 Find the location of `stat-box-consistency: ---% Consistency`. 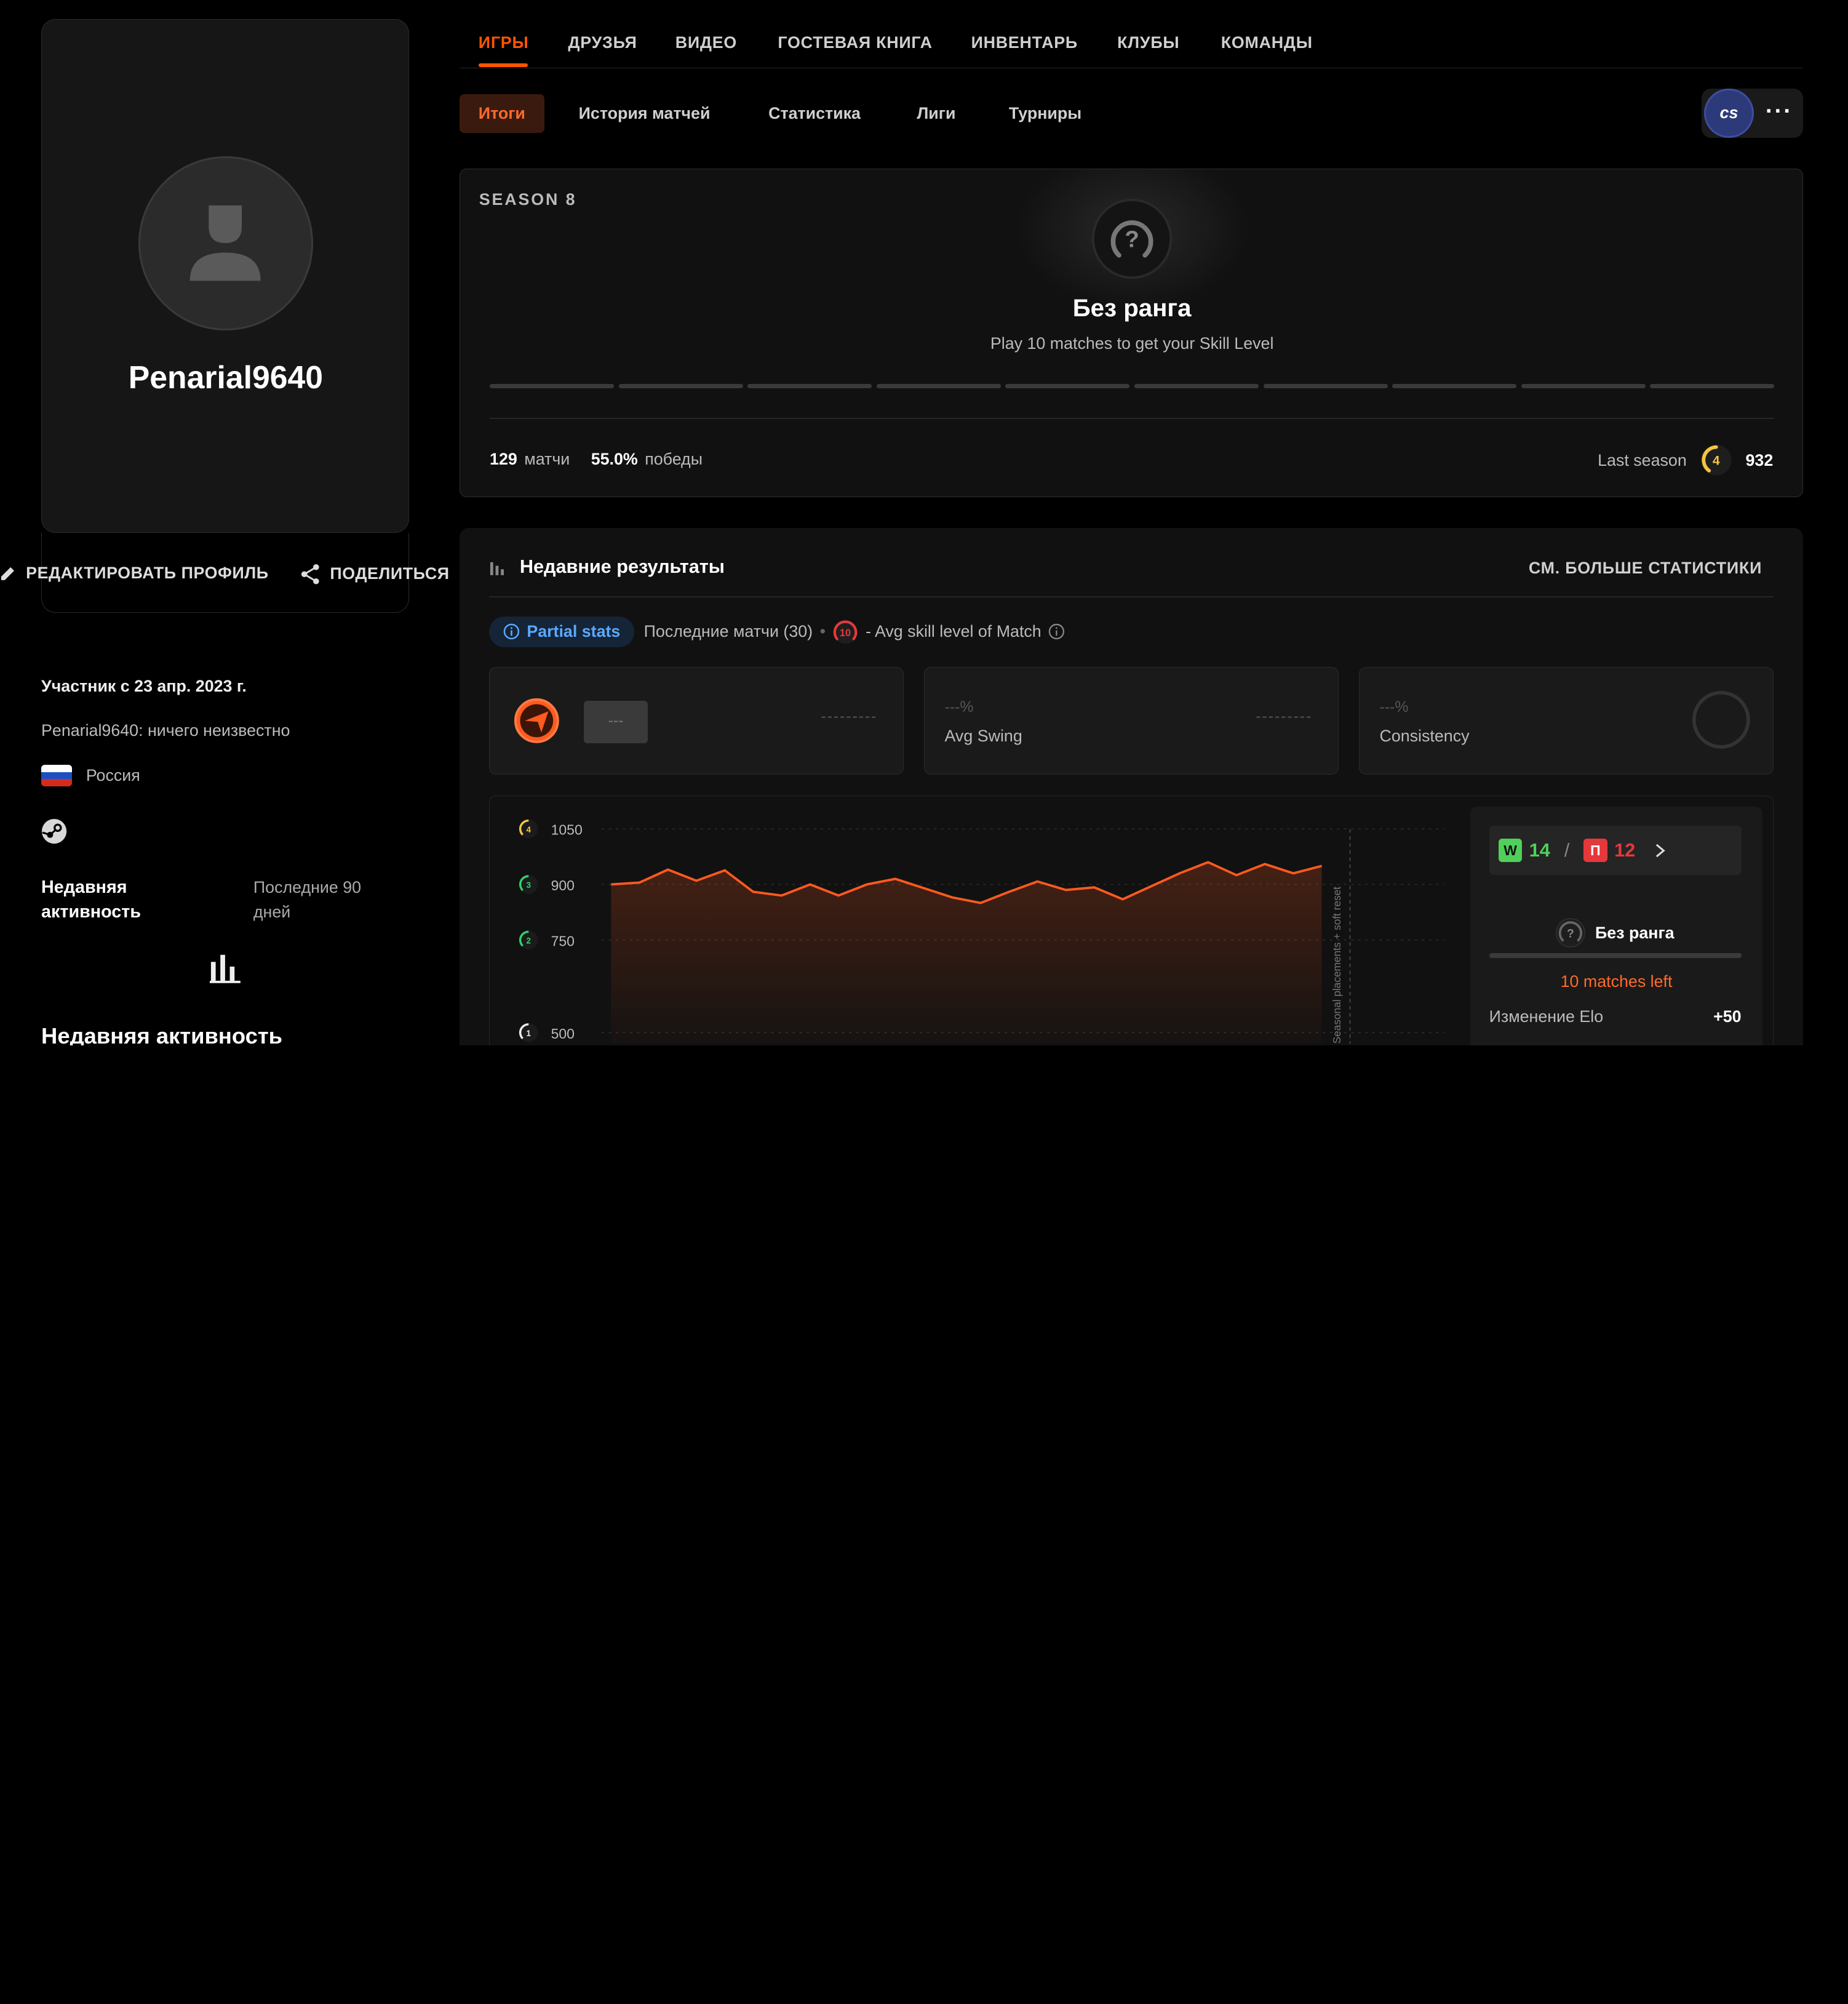

stat-box-consistency: ---% Consistency is located at coordinates (1566, 721).